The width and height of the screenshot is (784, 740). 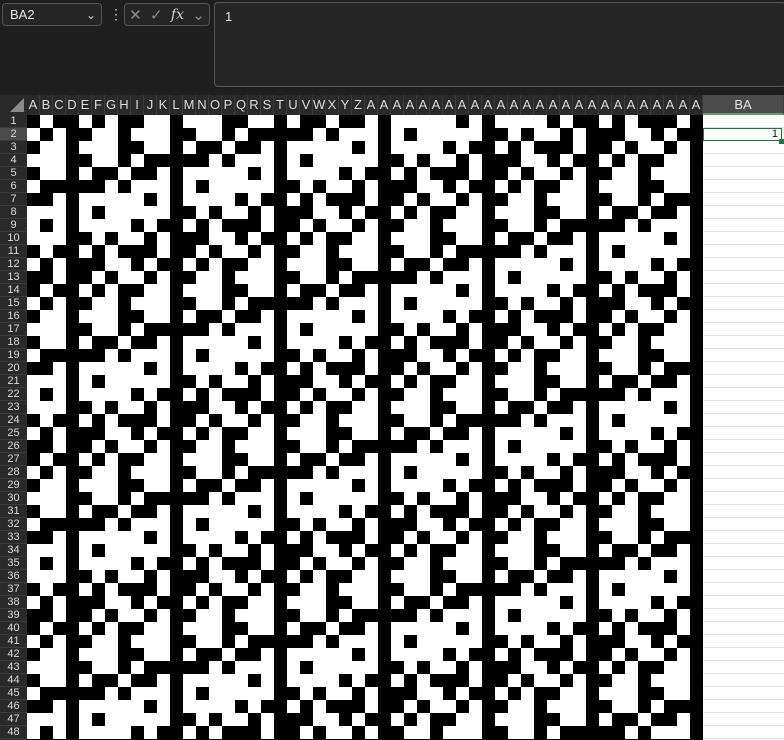 What do you see at coordinates (13, 264) in the screenshot?
I see `row-header-12: 12` at bounding box center [13, 264].